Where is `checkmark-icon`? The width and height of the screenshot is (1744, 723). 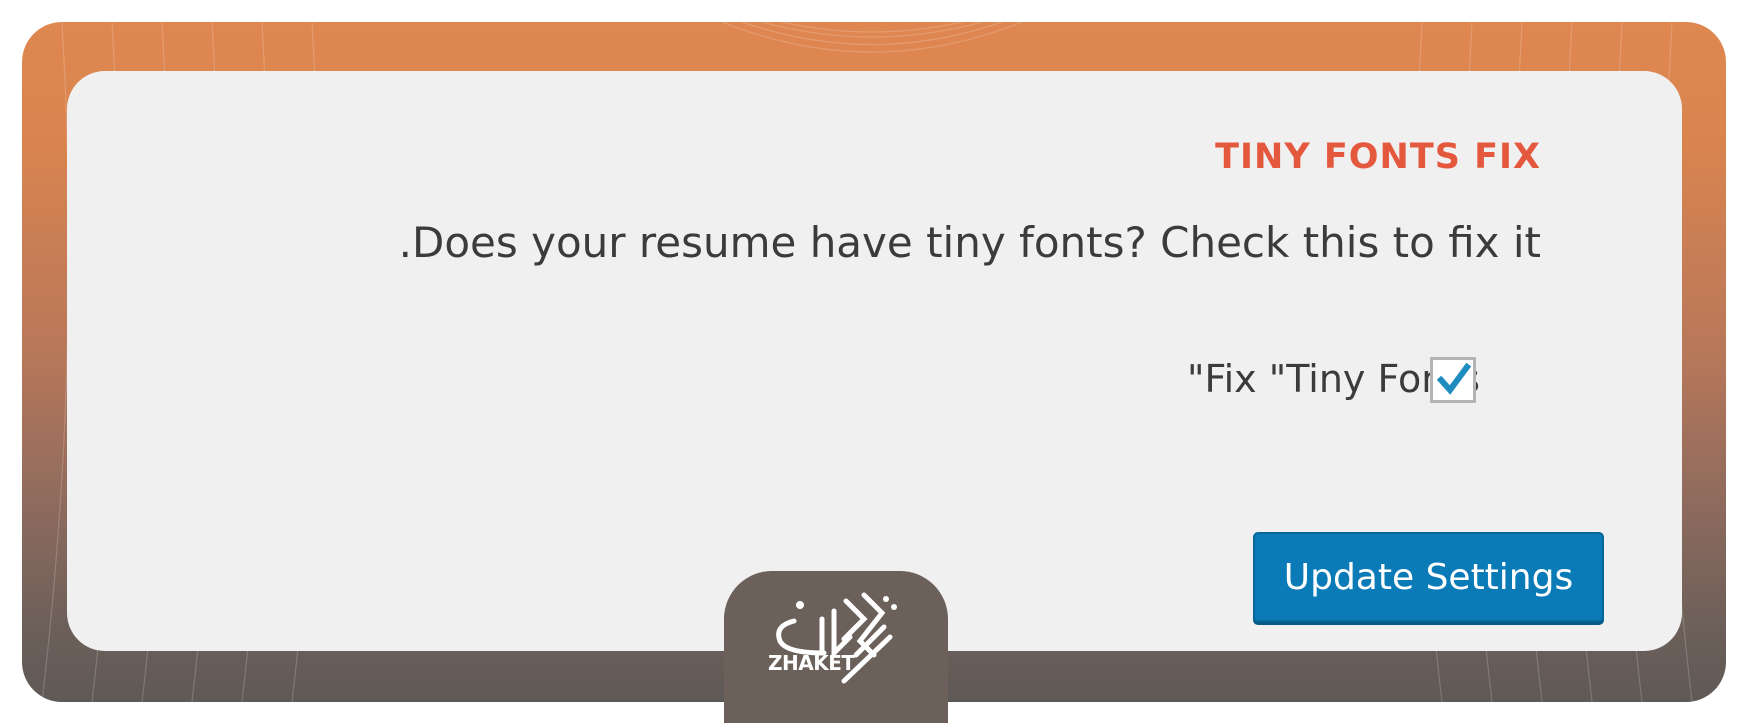 checkmark-icon is located at coordinates (1454, 378).